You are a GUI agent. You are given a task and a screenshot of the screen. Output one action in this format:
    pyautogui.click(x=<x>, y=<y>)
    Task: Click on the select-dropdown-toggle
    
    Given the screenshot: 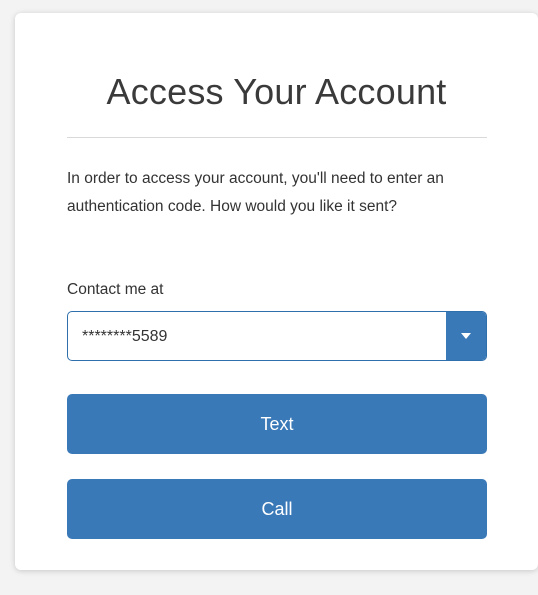 What is the action you would take?
    pyautogui.click(x=466, y=336)
    